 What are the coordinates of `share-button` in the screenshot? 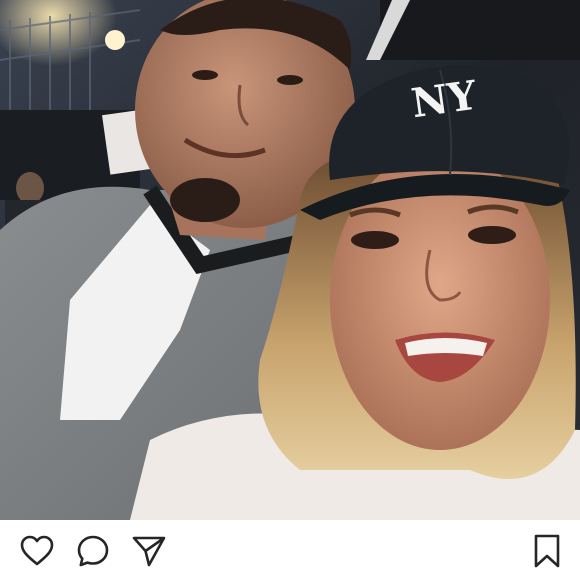 It's located at (149, 551).